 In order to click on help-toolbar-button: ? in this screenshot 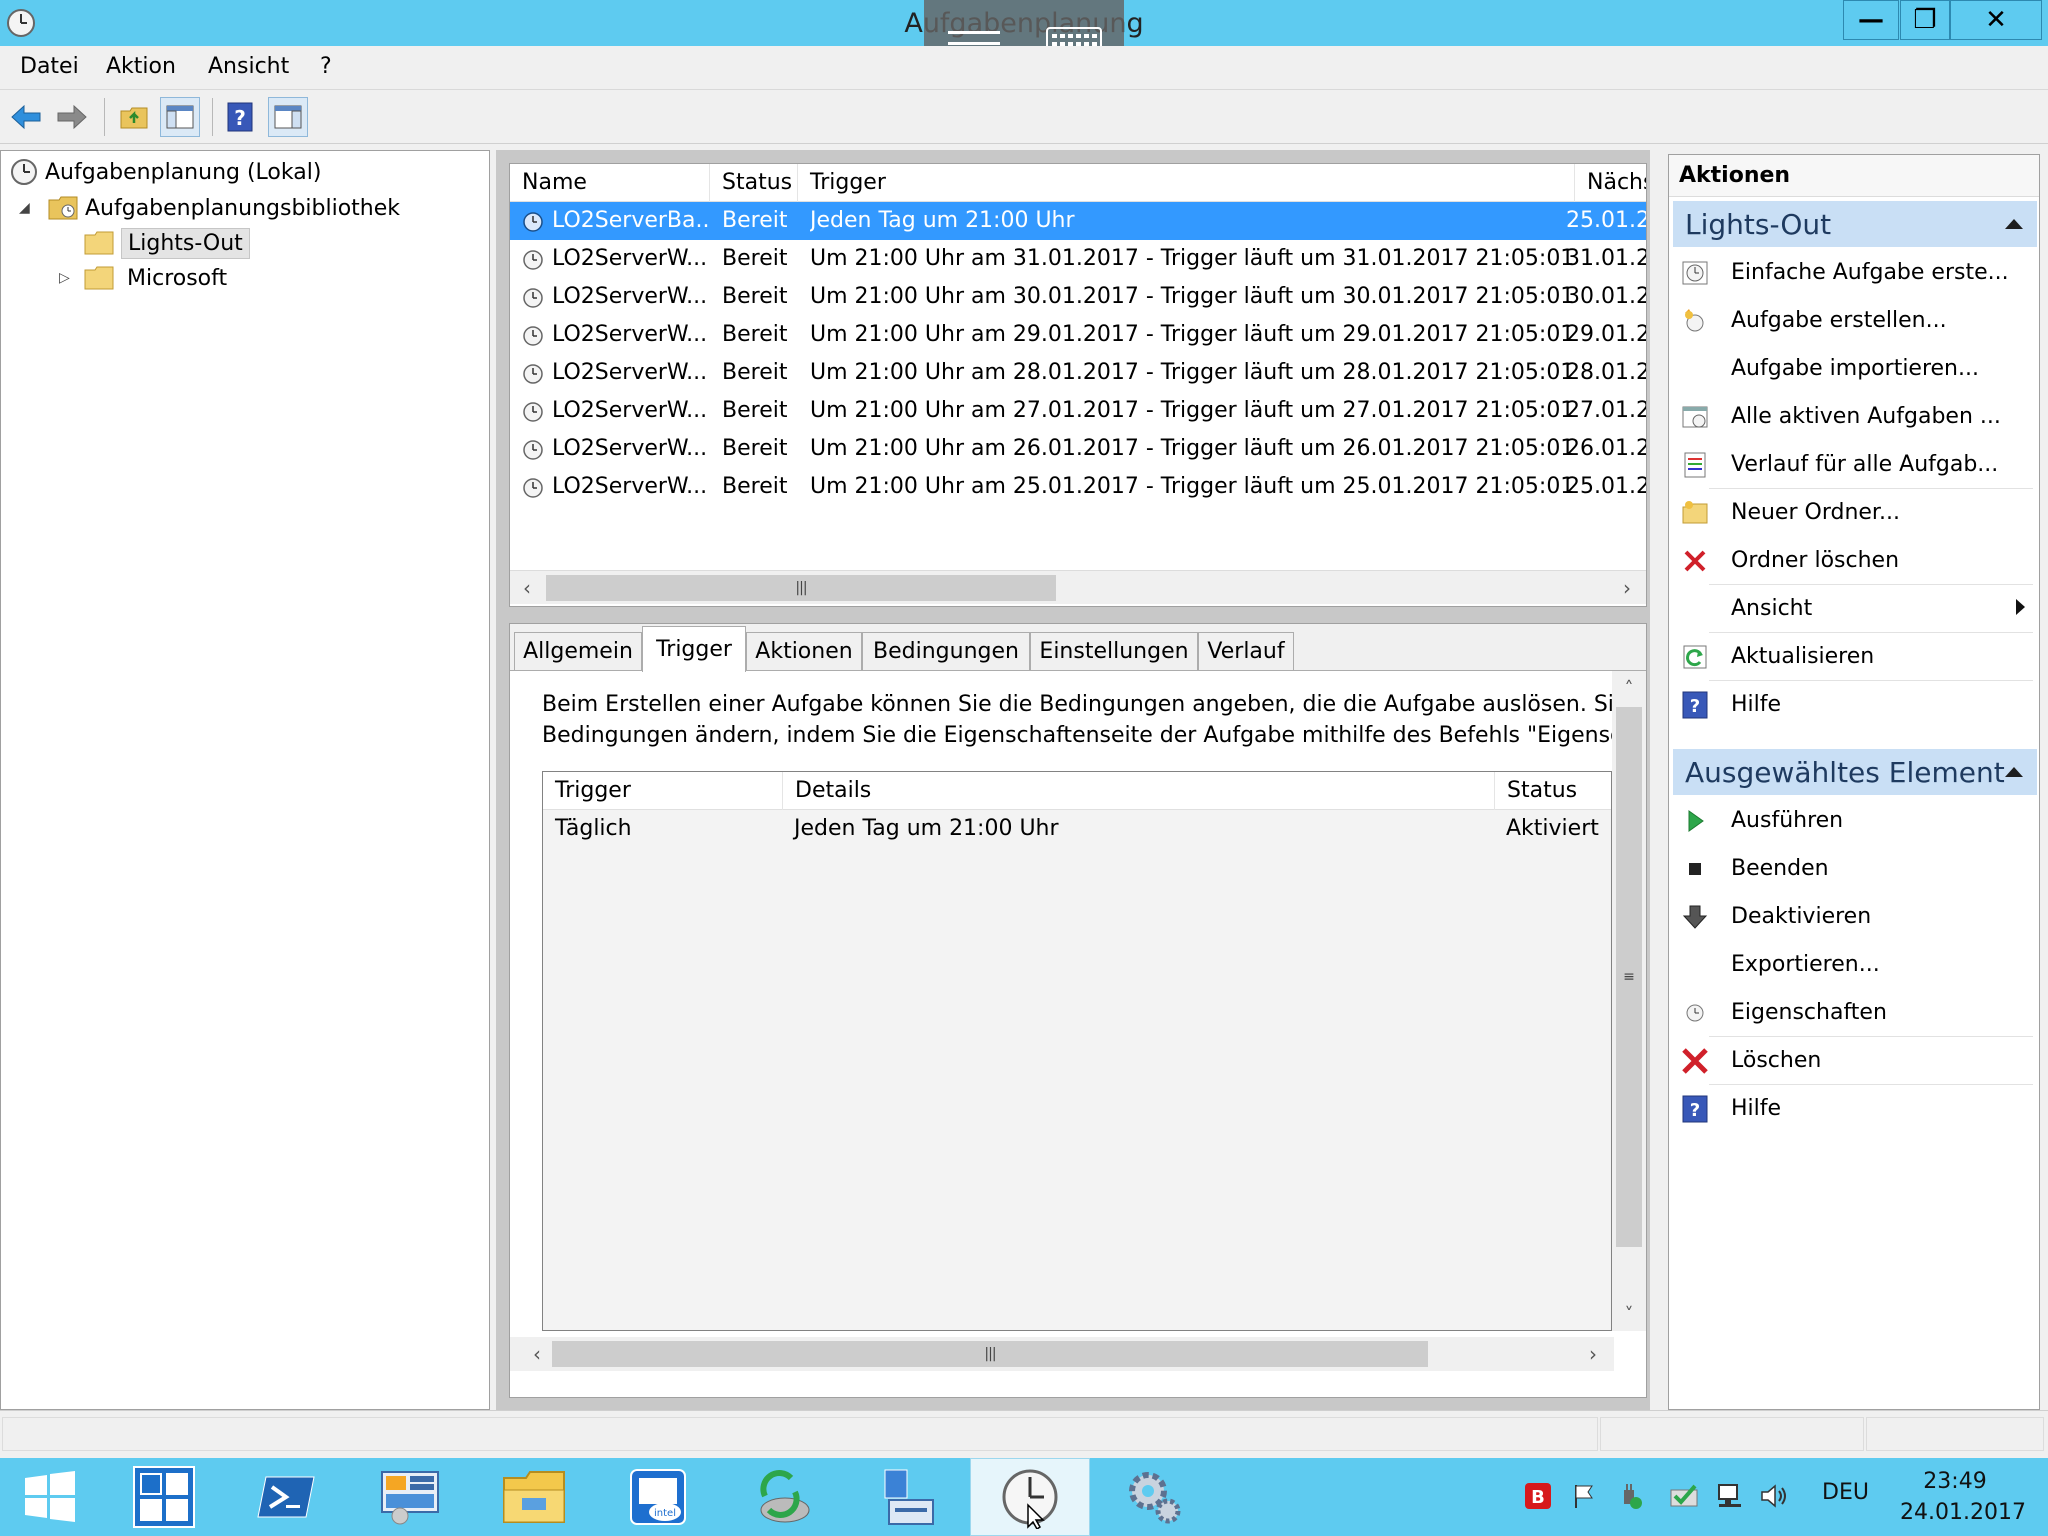, I will do `click(240, 117)`.